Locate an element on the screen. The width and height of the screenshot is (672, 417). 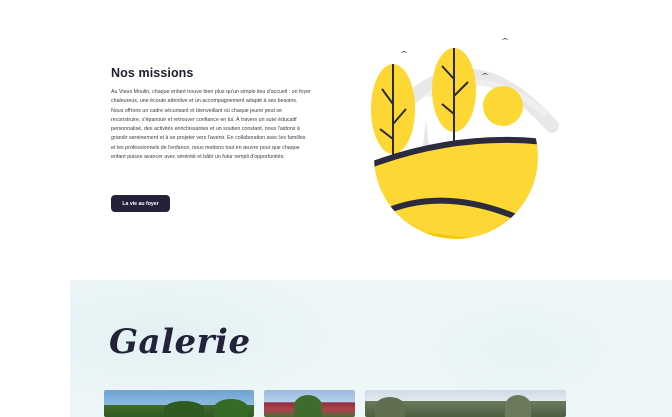
sun-icon is located at coordinates (503, 106).